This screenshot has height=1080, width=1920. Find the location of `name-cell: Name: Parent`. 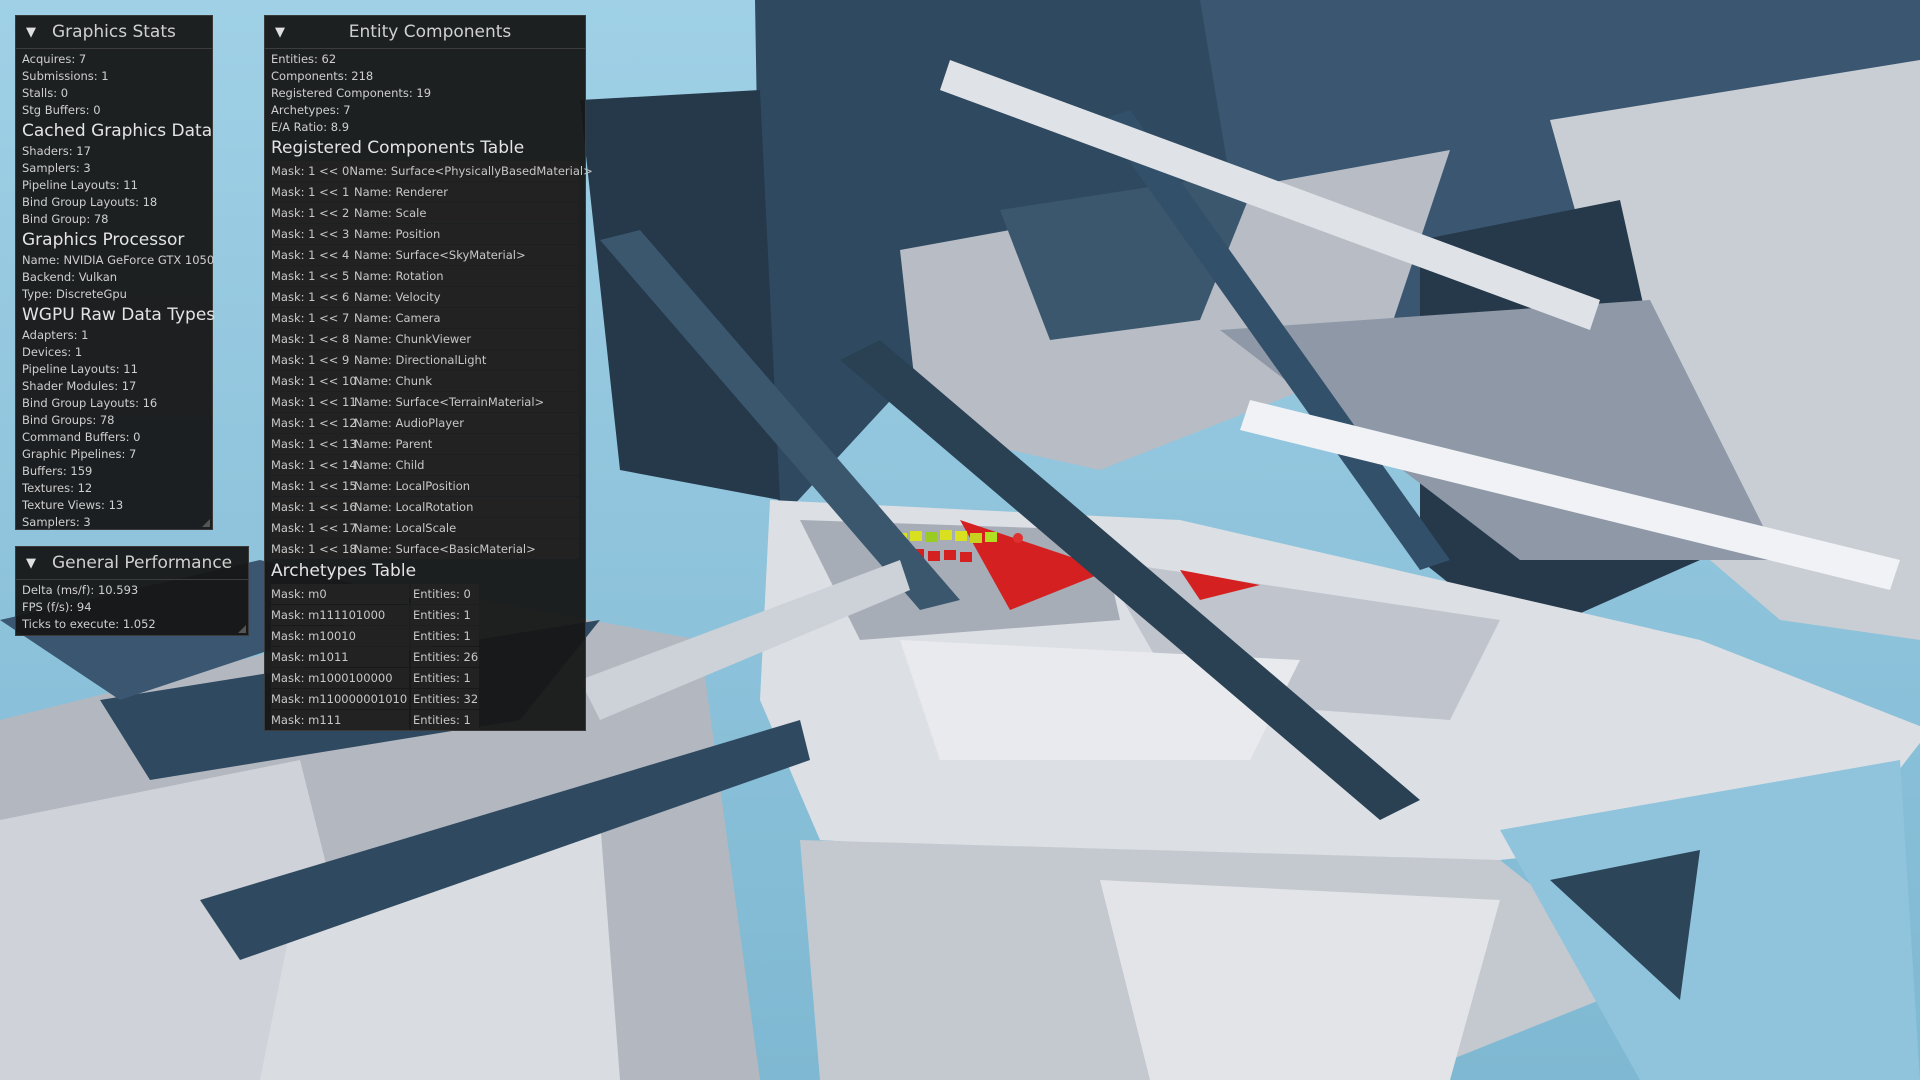

name-cell: Name: Parent is located at coordinates (393, 444).